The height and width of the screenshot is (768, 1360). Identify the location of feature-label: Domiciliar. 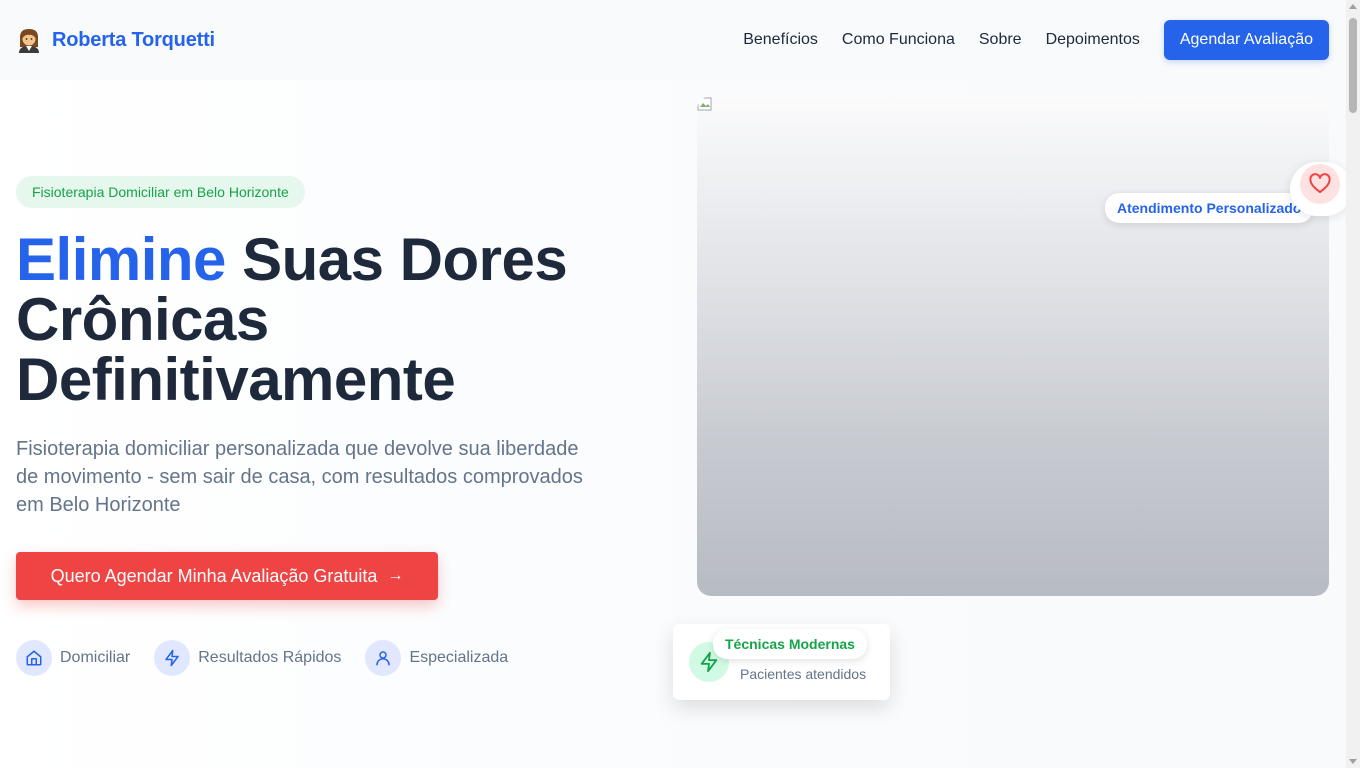
(95, 657).